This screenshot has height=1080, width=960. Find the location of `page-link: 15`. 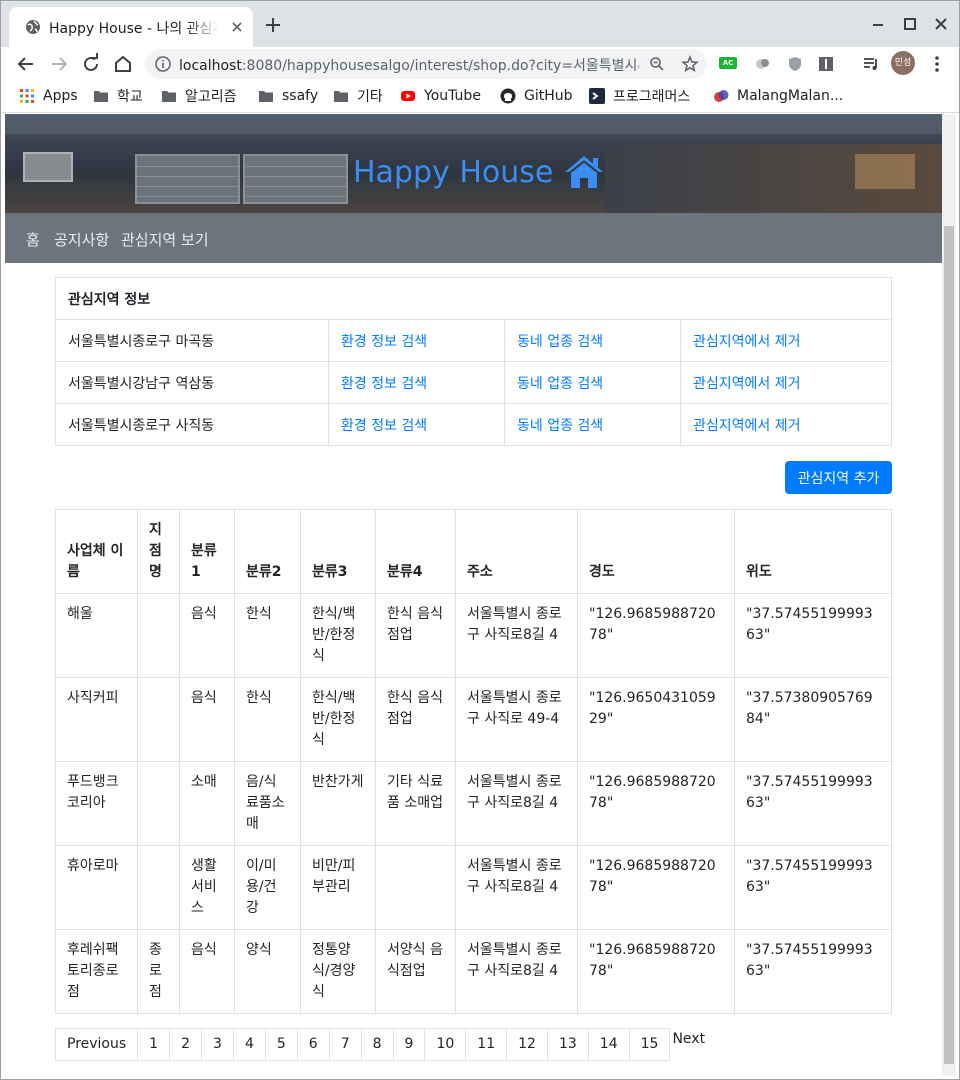

page-link: 15 is located at coordinates (649, 1044).